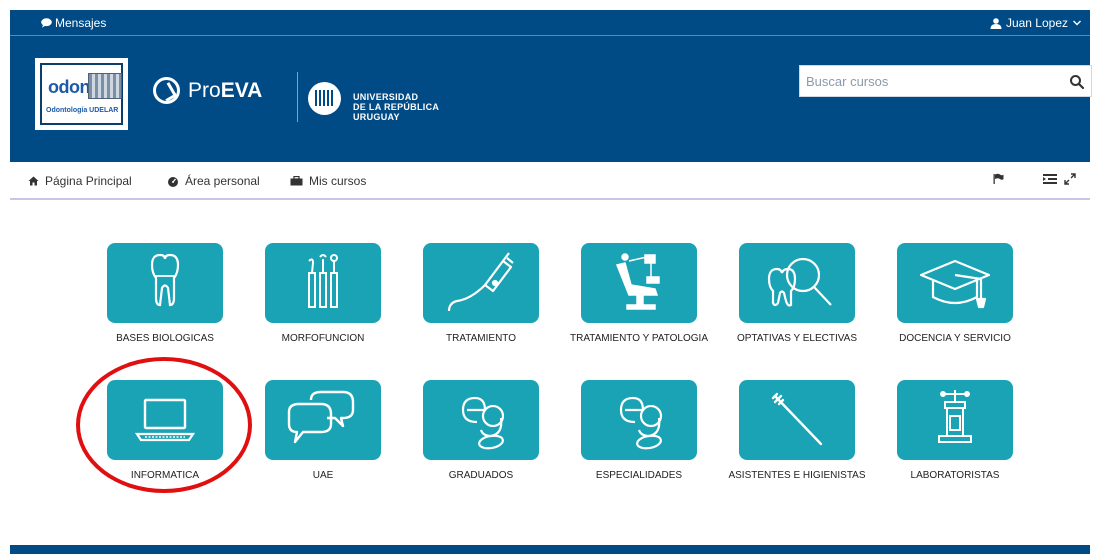 This screenshot has height=554, width=1096. What do you see at coordinates (338, 181) in the screenshot?
I see `nav-my-courses-label: Mis cursos` at bounding box center [338, 181].